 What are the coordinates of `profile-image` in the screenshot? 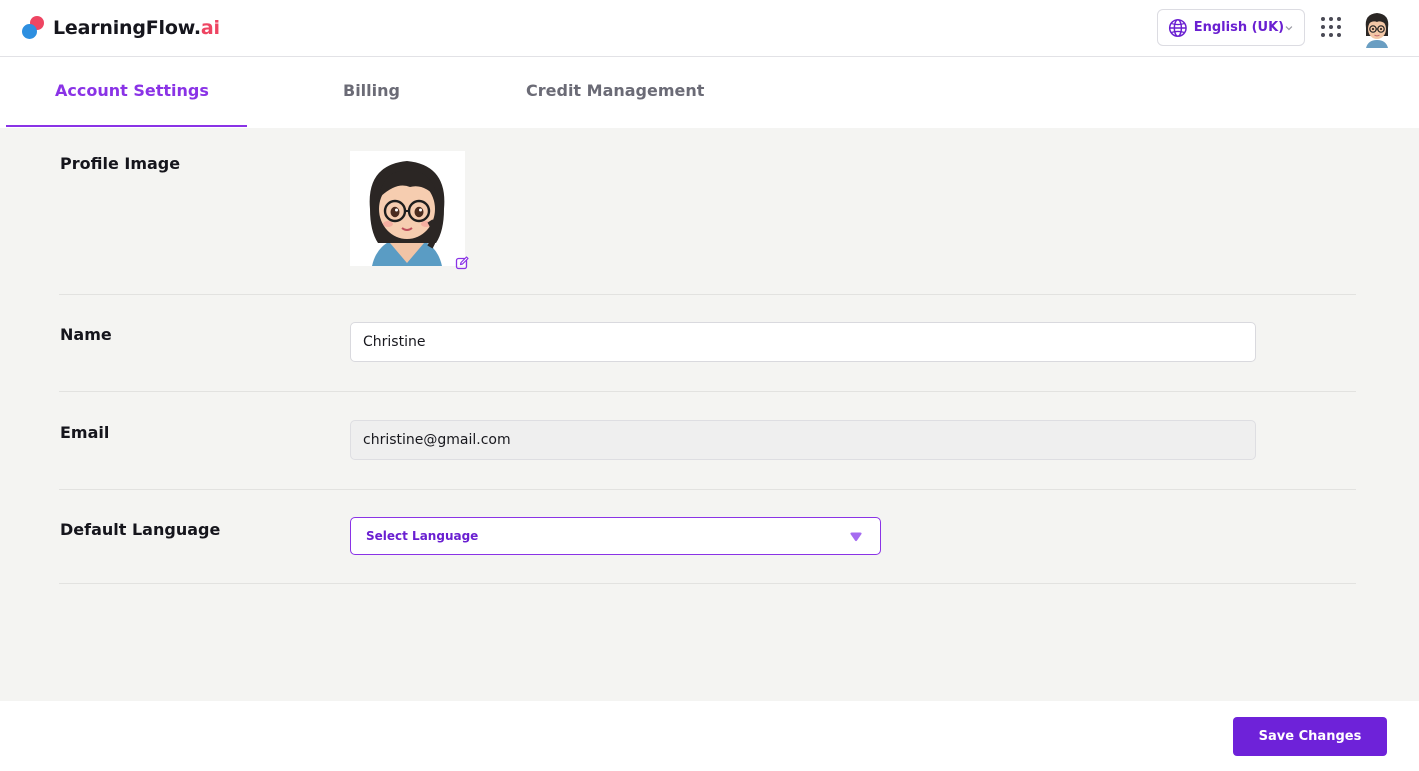 It's located at (407, 208).